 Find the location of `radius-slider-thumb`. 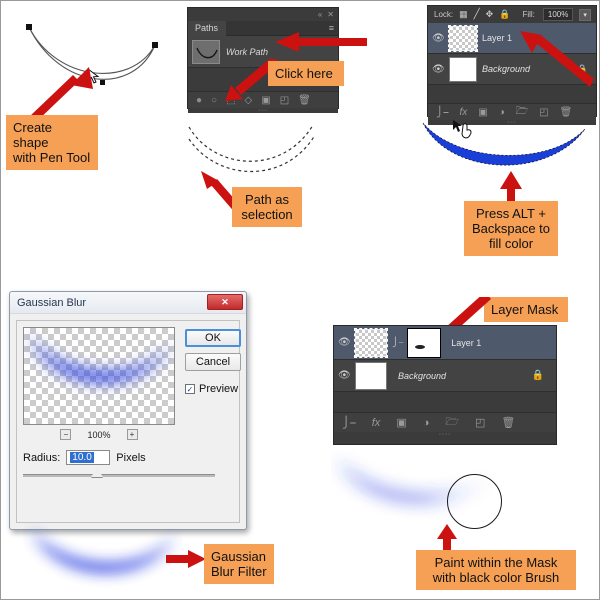

radius-slider-thumb is located at coordinates (97, 472).